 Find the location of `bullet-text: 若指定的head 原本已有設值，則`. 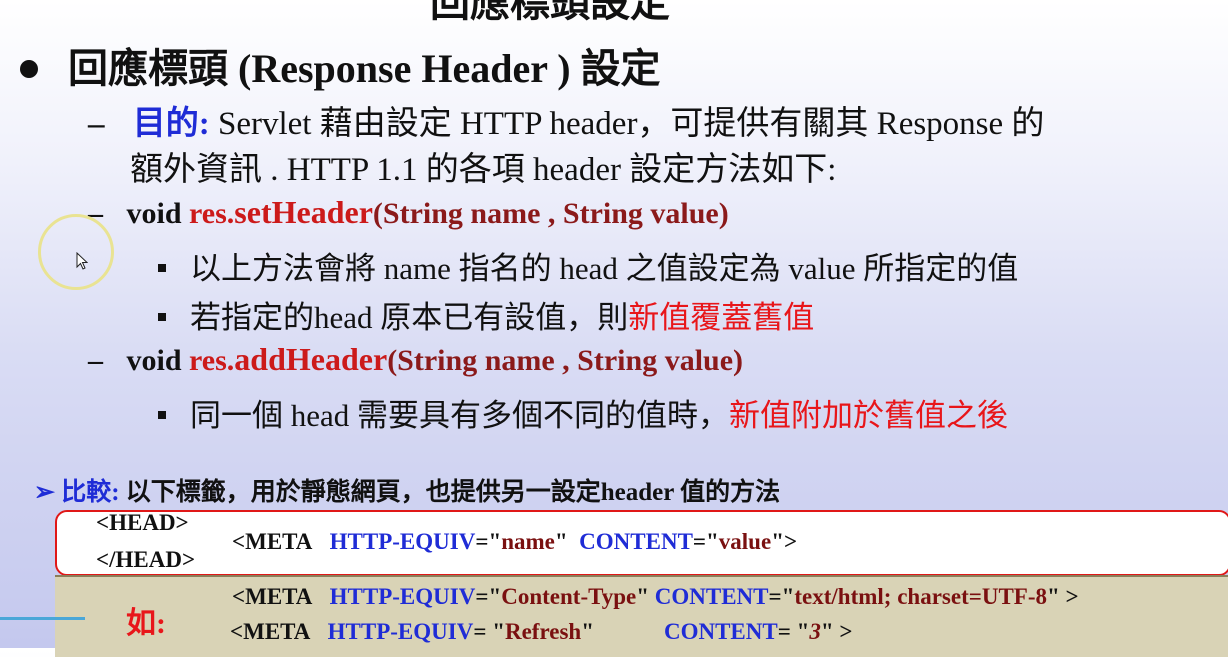

bullet-text: 若指定的head 原本已有設值，則 is located at coordinates (409, 317).